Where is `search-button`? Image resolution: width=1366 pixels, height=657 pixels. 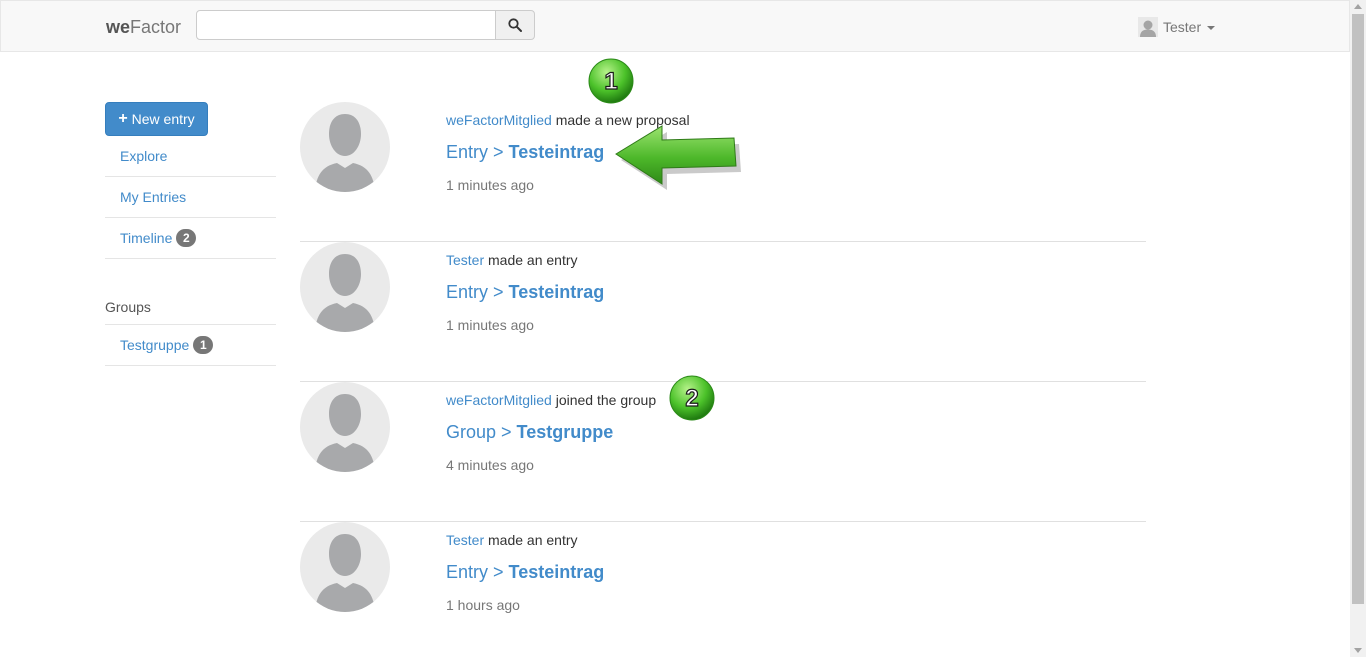
search-button is located at coordinates (515, 25).